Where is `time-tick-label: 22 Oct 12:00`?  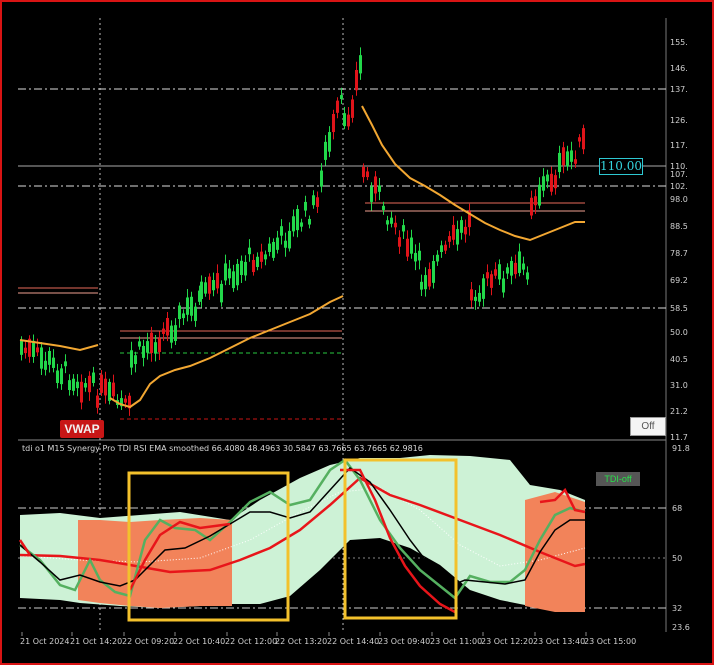 time-tick-label: 22 Oct 12:00 is located at coordinates (251, 641).